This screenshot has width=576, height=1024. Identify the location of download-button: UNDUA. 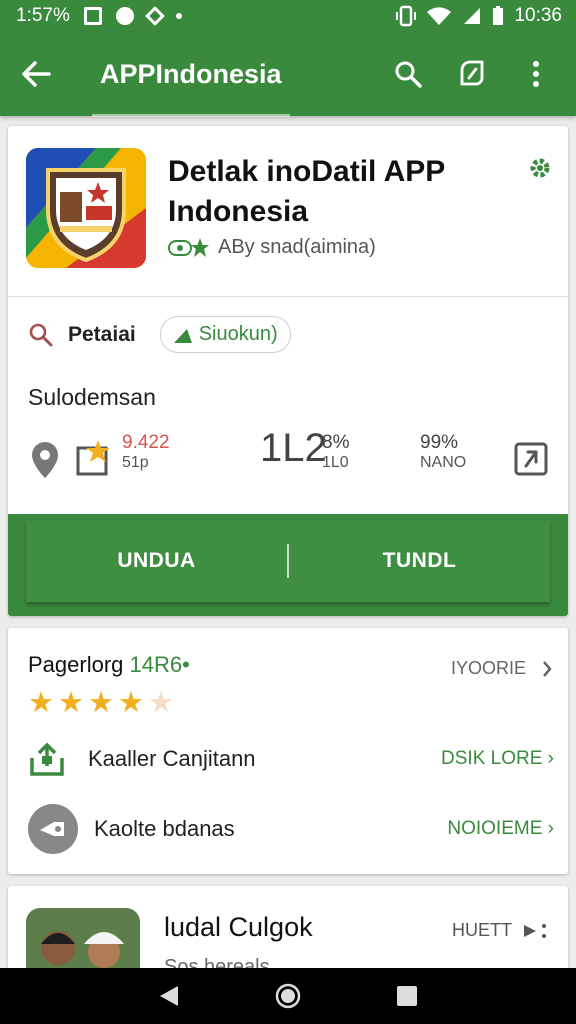
(156, 561).